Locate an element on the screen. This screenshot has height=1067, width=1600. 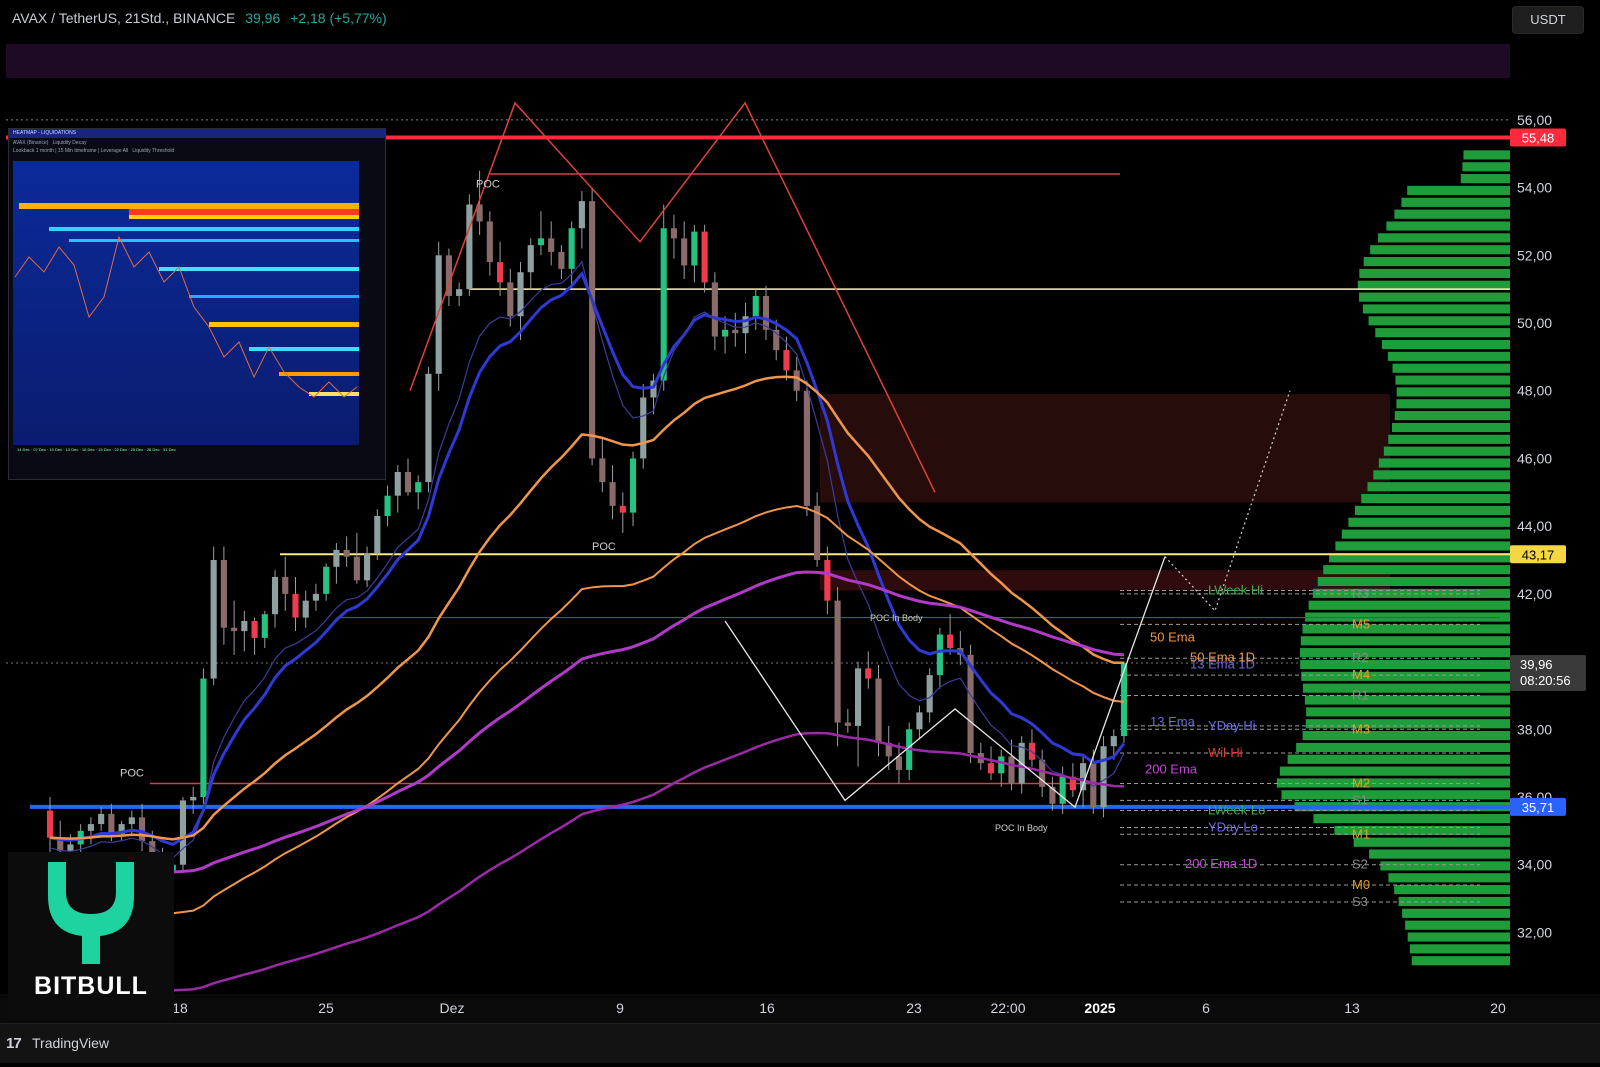
level-label: YDay Hi is located at coordinates (1232, 725).